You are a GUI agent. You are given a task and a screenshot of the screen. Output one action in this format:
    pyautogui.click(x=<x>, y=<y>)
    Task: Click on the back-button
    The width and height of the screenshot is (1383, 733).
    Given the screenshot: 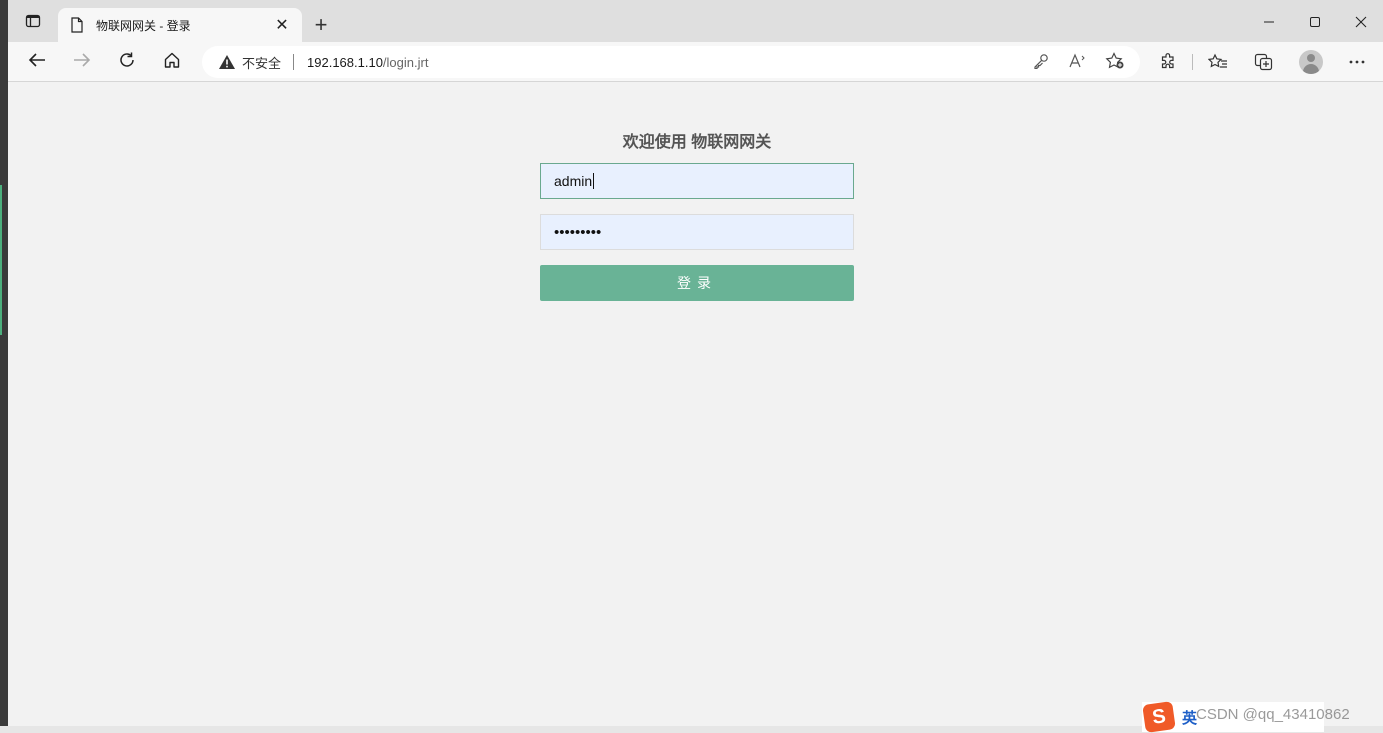 What is the action you would take?
    pyautogui.click(x=37, y=62)
    